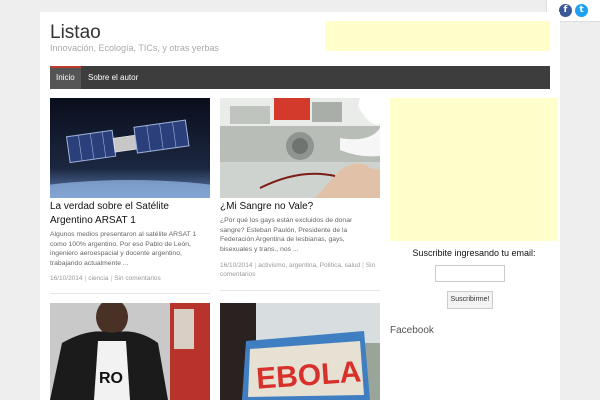 Image resolution: width=600 pixels, height=400 pixels. I want to click on post-categories: ciencia, so click(98, 278).